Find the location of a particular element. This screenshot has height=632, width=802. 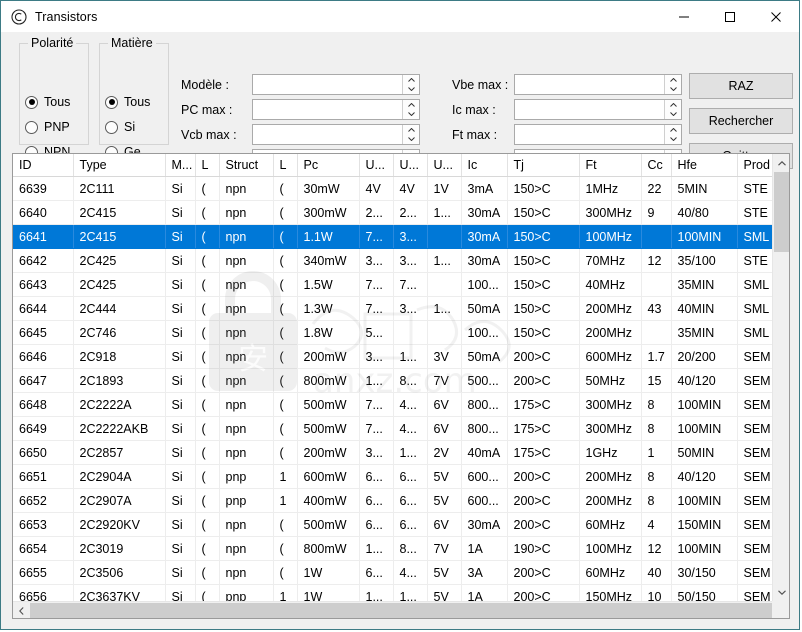

ft-max-field is located at coordinates (598, 134).